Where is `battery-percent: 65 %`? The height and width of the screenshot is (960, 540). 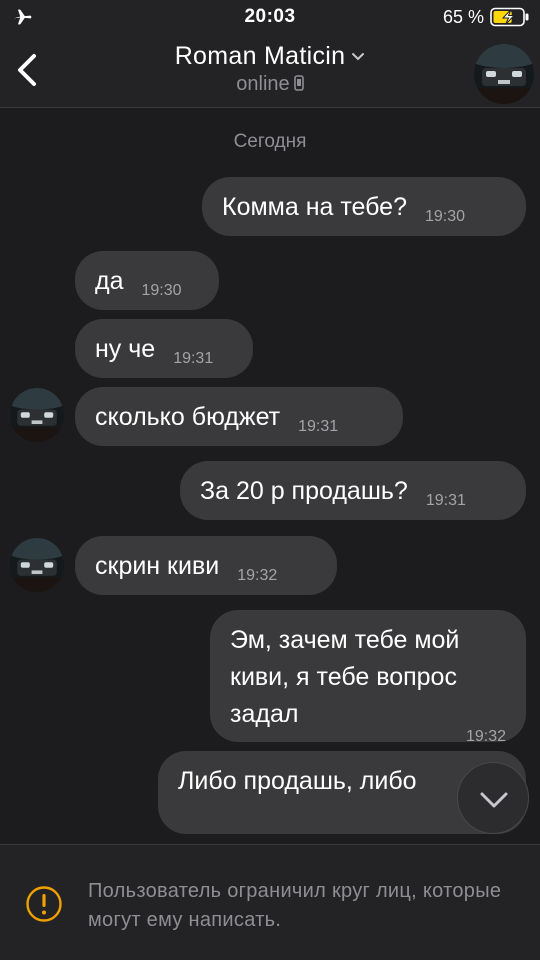
battery-percent: 65 % is located at coordinates (463, 17).